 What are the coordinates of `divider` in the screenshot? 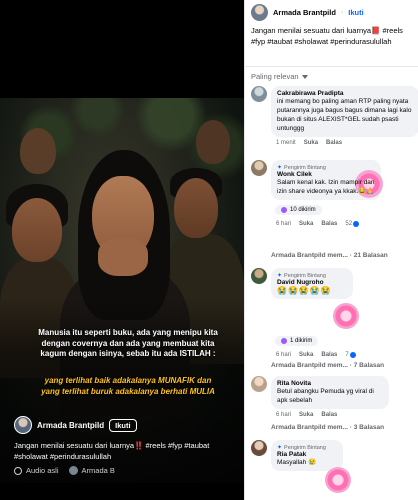 It's located at (331, 66).